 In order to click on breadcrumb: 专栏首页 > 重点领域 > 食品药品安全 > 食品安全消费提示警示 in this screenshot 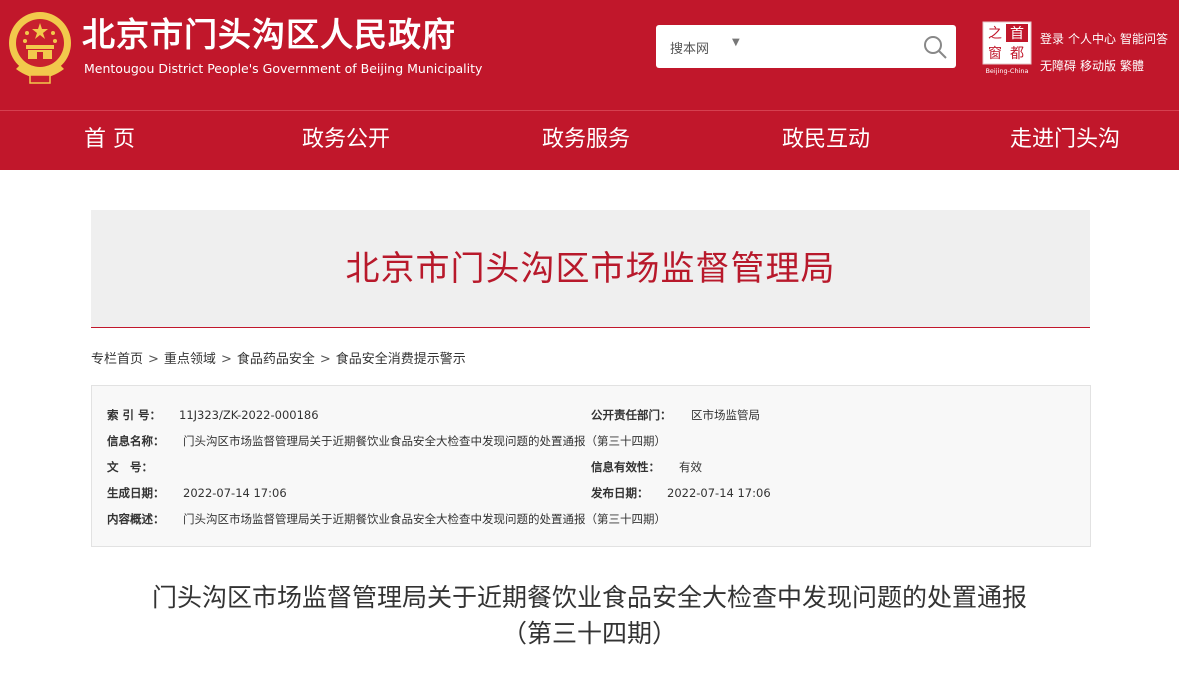, I will do `click(278, 357)`.